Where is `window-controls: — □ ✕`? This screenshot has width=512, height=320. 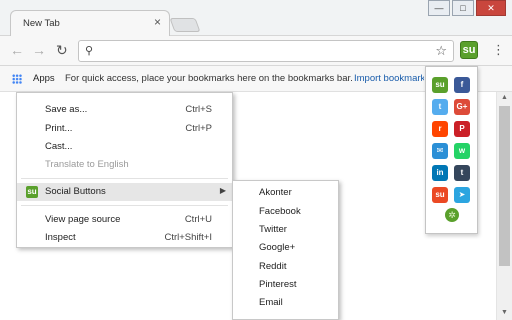
window-controls: — □ ✕ is located at coordinates (466, 8).